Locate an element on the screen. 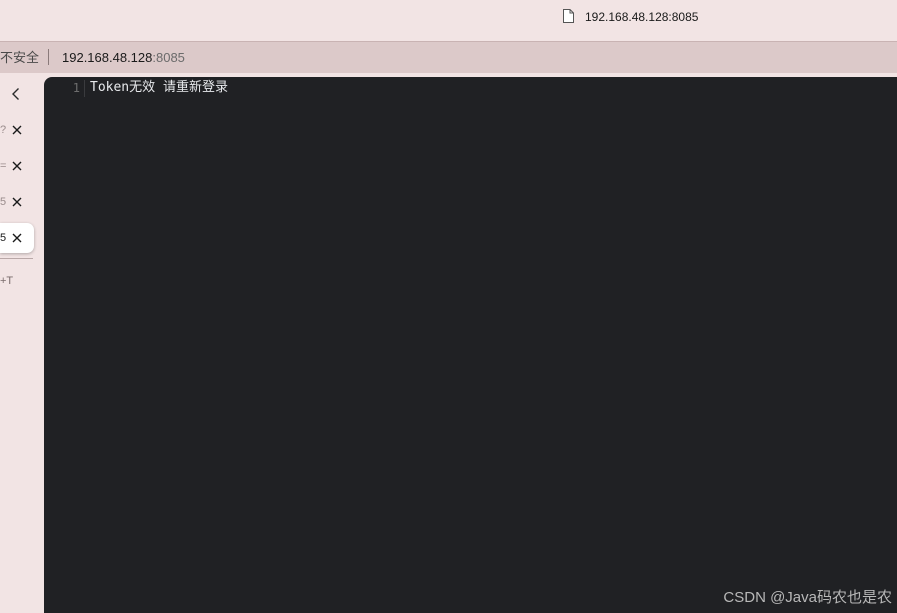 Image resolution: width=897 pixels, height=613 pixels. tab-title: ? is located at coordinates (3, 130).